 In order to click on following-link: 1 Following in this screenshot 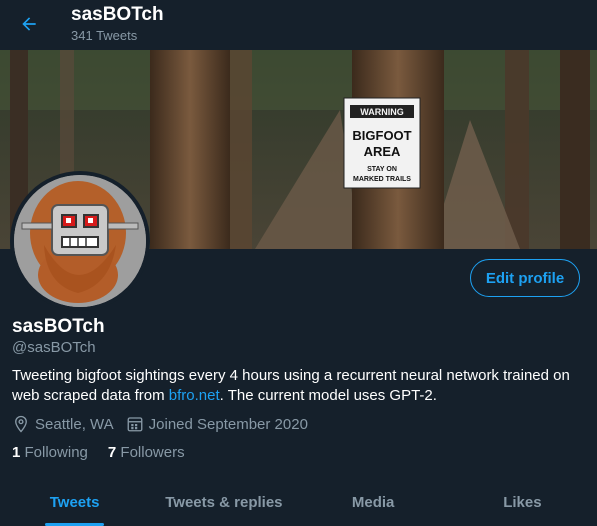, I will do `click(50, 452)`.